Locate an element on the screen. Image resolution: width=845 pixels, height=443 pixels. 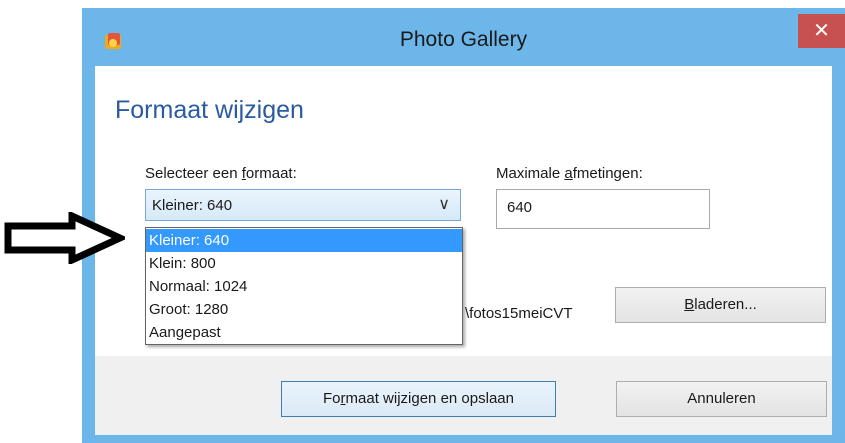
right-arrow-icon is located at coordinates (64, 238).